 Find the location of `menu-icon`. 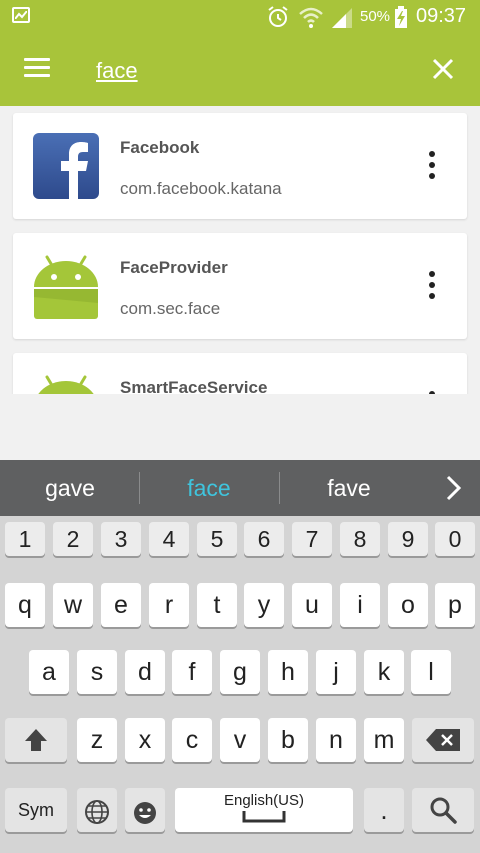

menu-icon is located at coordinates (37, 69).